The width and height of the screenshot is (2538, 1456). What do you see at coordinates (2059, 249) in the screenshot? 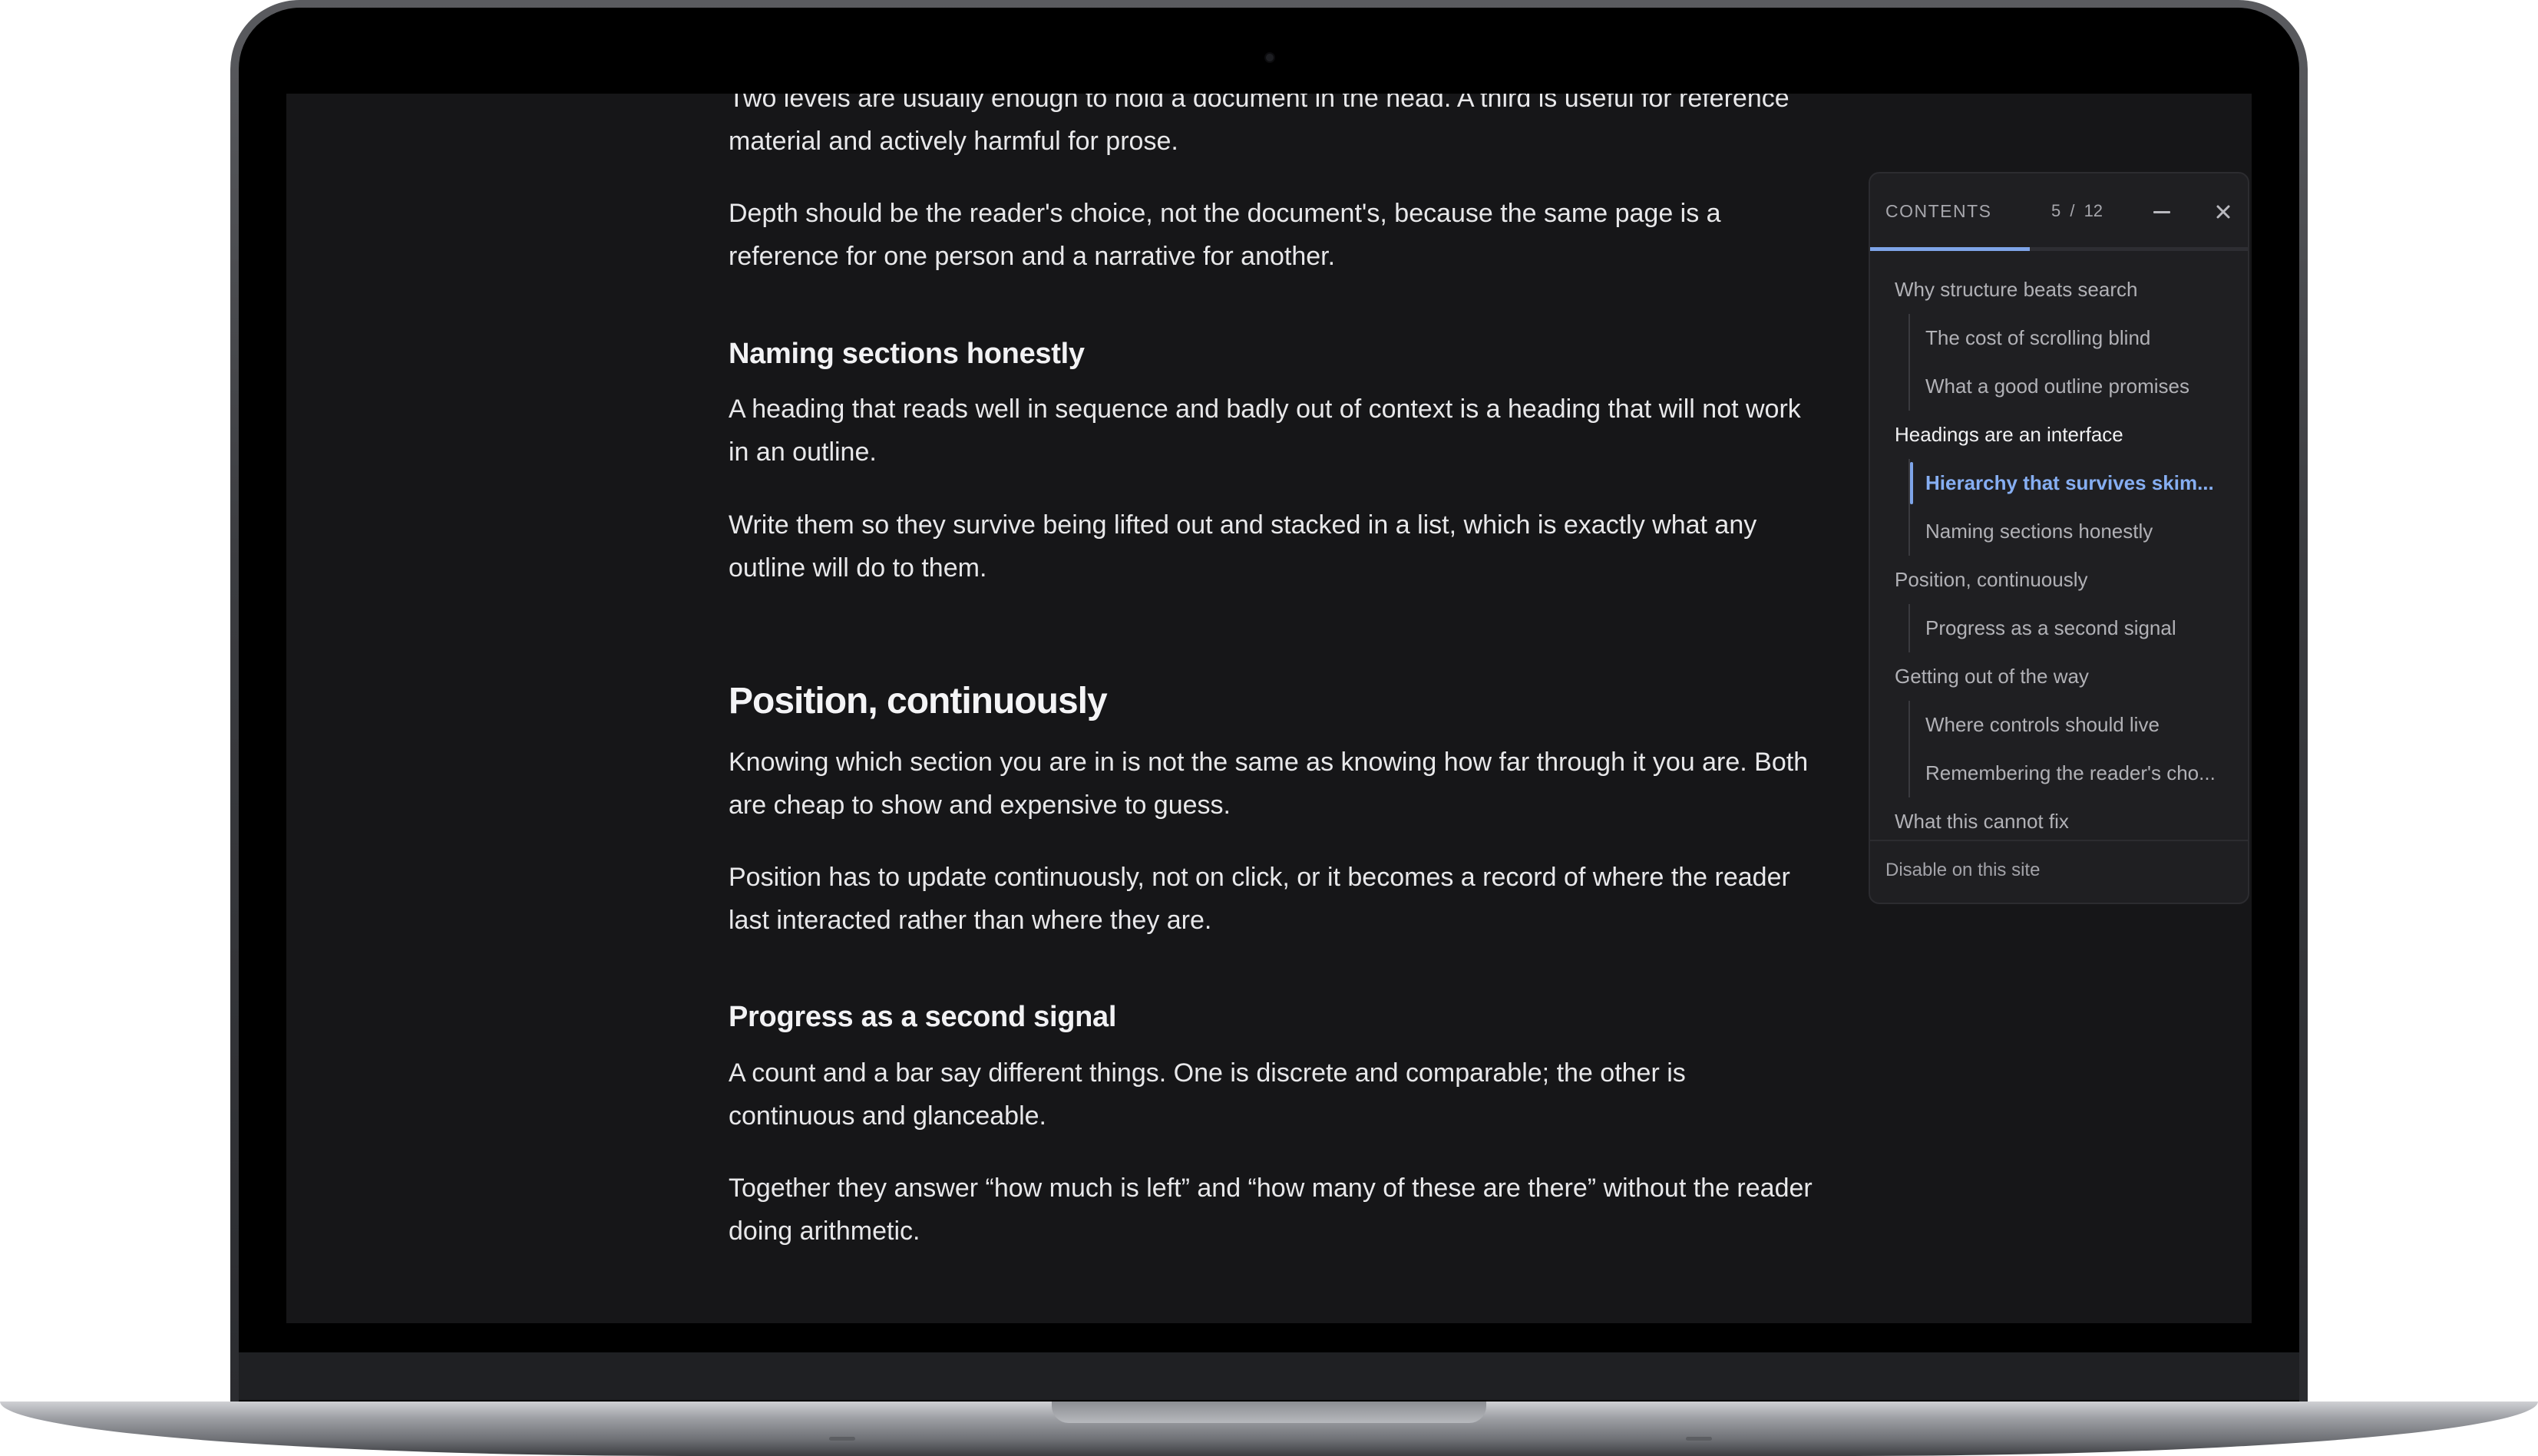
I see `progress-bar` at bounding box center [2059, 249].